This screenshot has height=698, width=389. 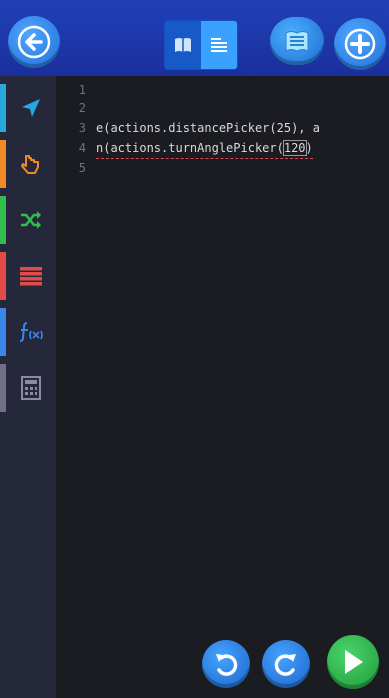 I want to click on play-icon, so click(x=354, y=662).